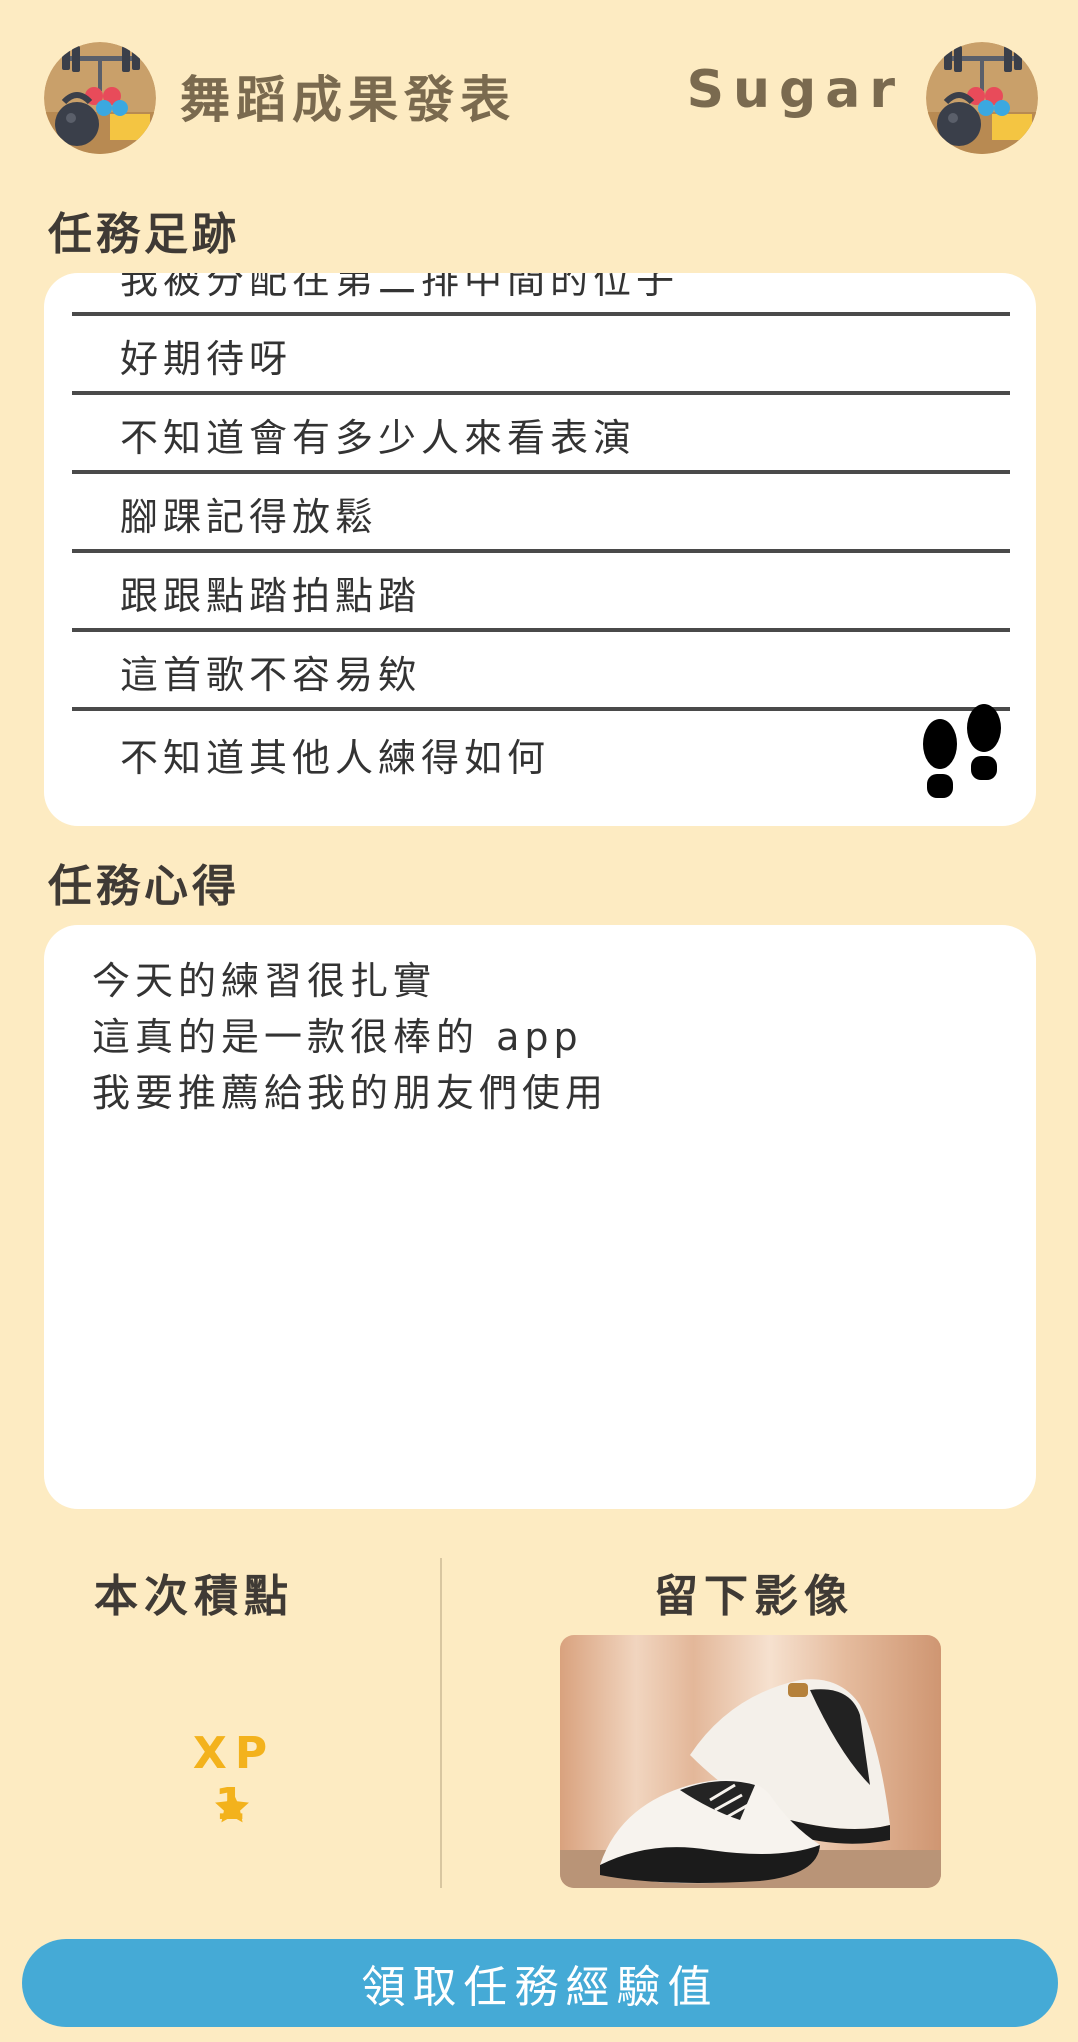 Image resolution: width=1078 pixels, height=2042 pixels. What do you see at coordinates (541, 355) in the screenshot?
I see `trace-item: 好期待呀` at bounding box center [541, 355].